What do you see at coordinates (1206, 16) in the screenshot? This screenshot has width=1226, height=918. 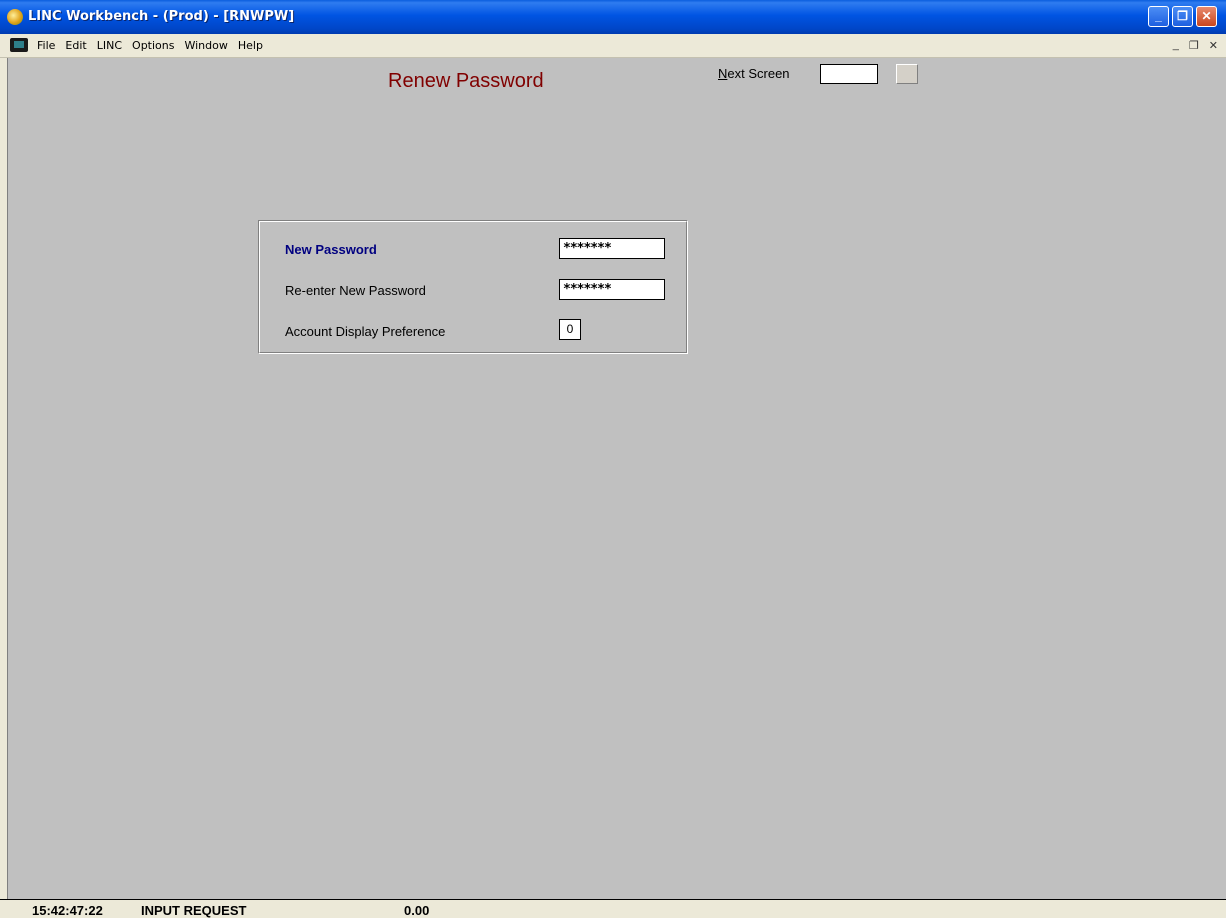 I see `close-button: ✕` at bounding box center [1206, 16].